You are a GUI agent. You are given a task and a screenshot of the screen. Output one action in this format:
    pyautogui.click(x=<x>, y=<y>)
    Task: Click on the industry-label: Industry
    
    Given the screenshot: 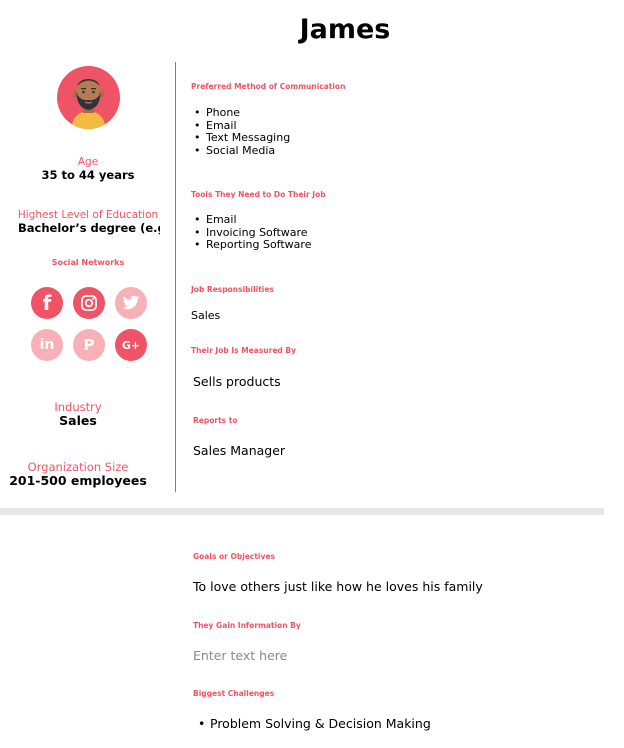 What is the action you would take?
    pyautogui.click(x=78, y=407)
    